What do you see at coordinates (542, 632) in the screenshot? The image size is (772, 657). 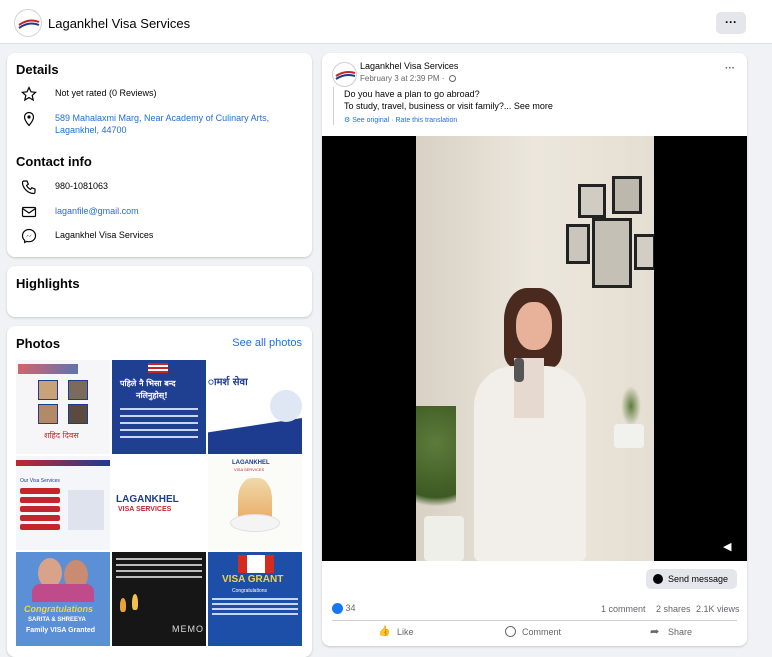 I see `comment-label: Comment` at bounding box center [542, 632].